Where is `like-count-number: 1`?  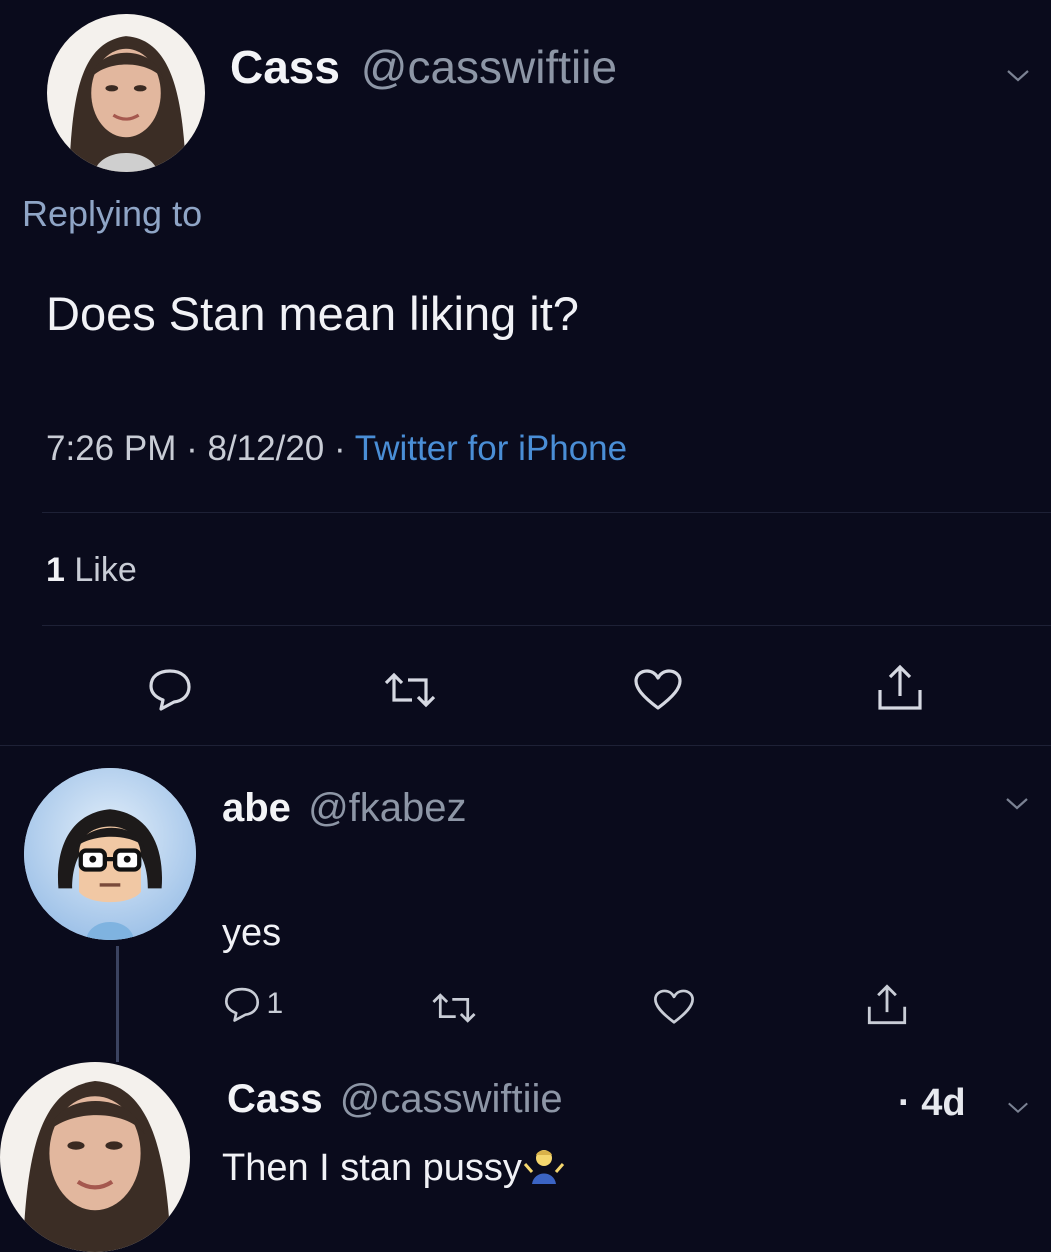
like-count-number: 1 is located at coordinates (55, 570).